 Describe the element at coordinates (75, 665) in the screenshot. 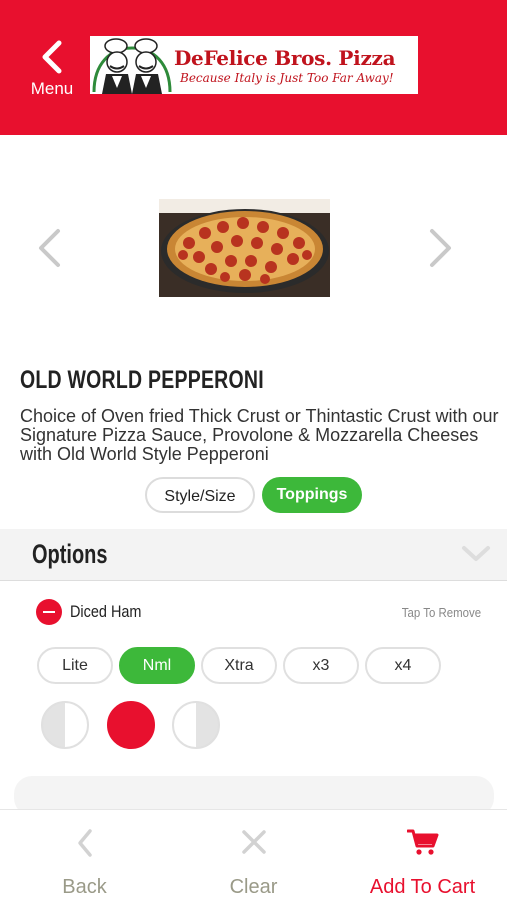

I see `amount-lite-button: Lite` at that location.